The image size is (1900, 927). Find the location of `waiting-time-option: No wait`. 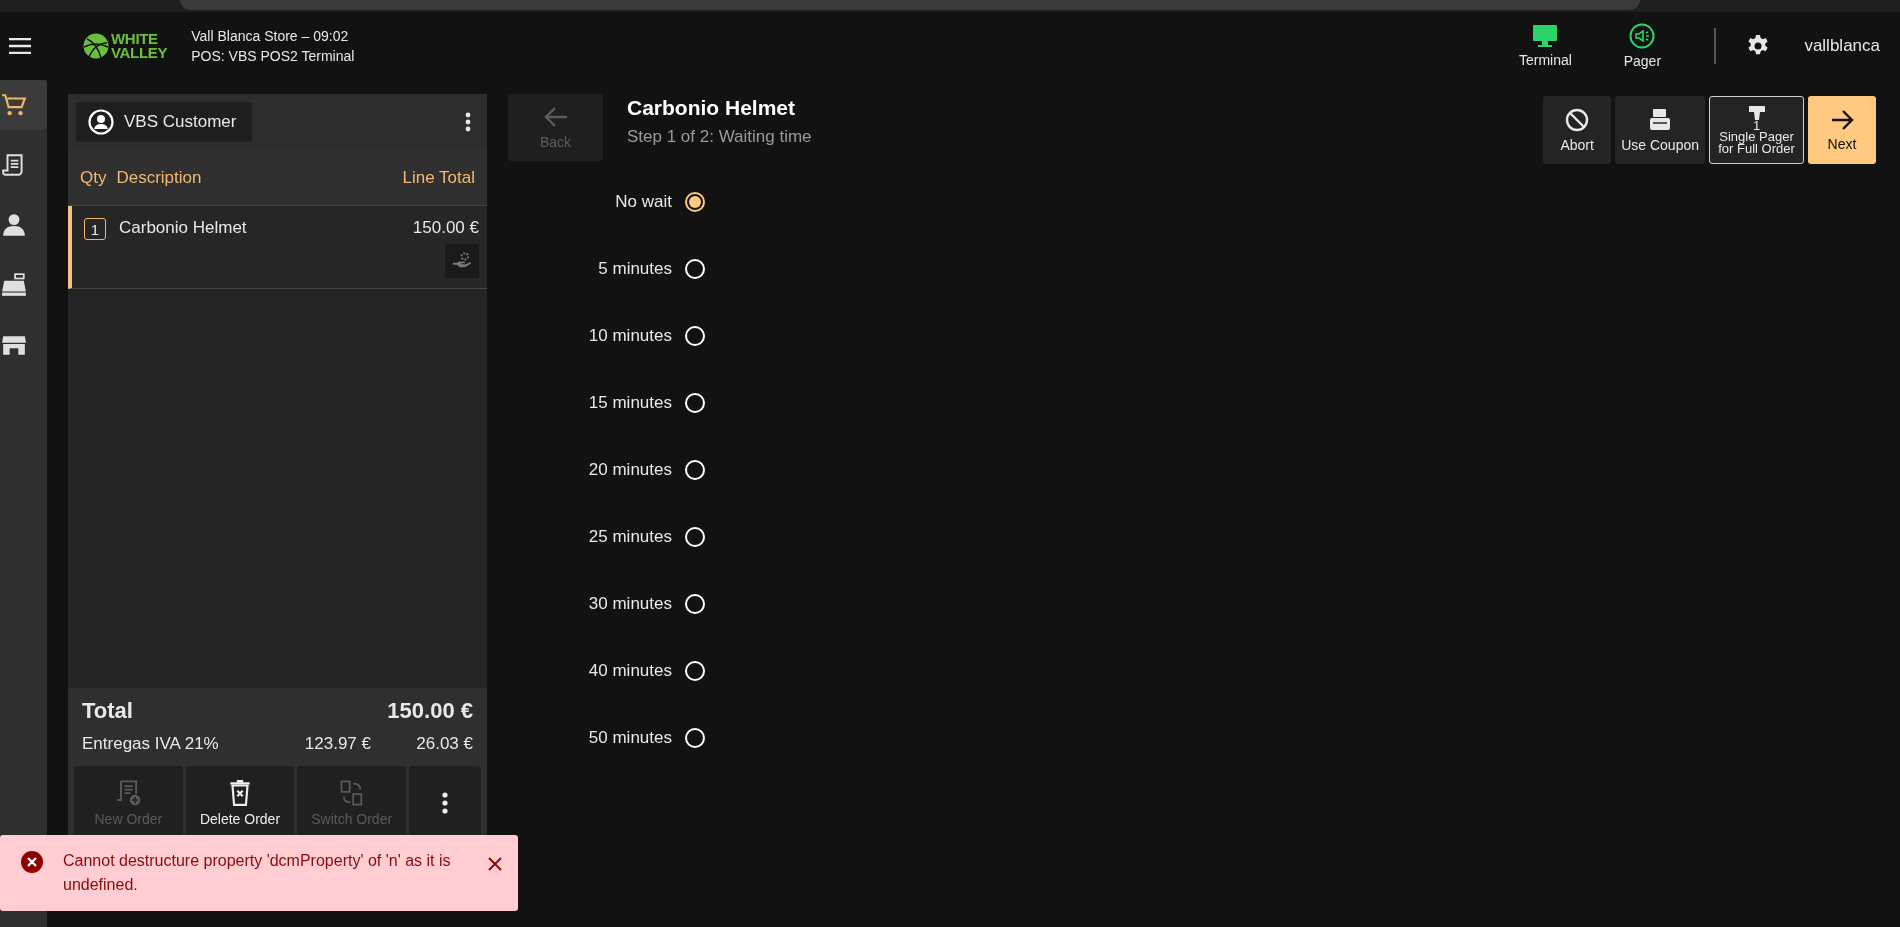

waiting-time-option: No wait is located at coordinates (606, 201).